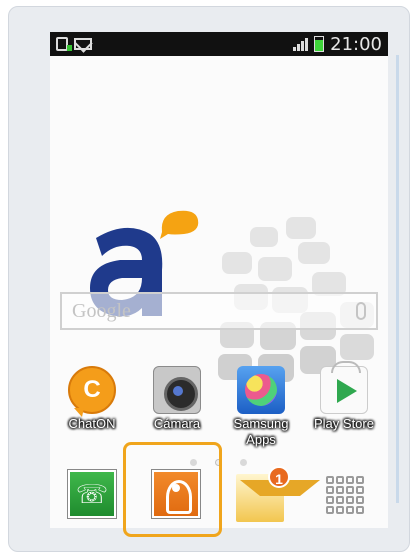  I want to click on contacts-highlight, so click(172, 489).